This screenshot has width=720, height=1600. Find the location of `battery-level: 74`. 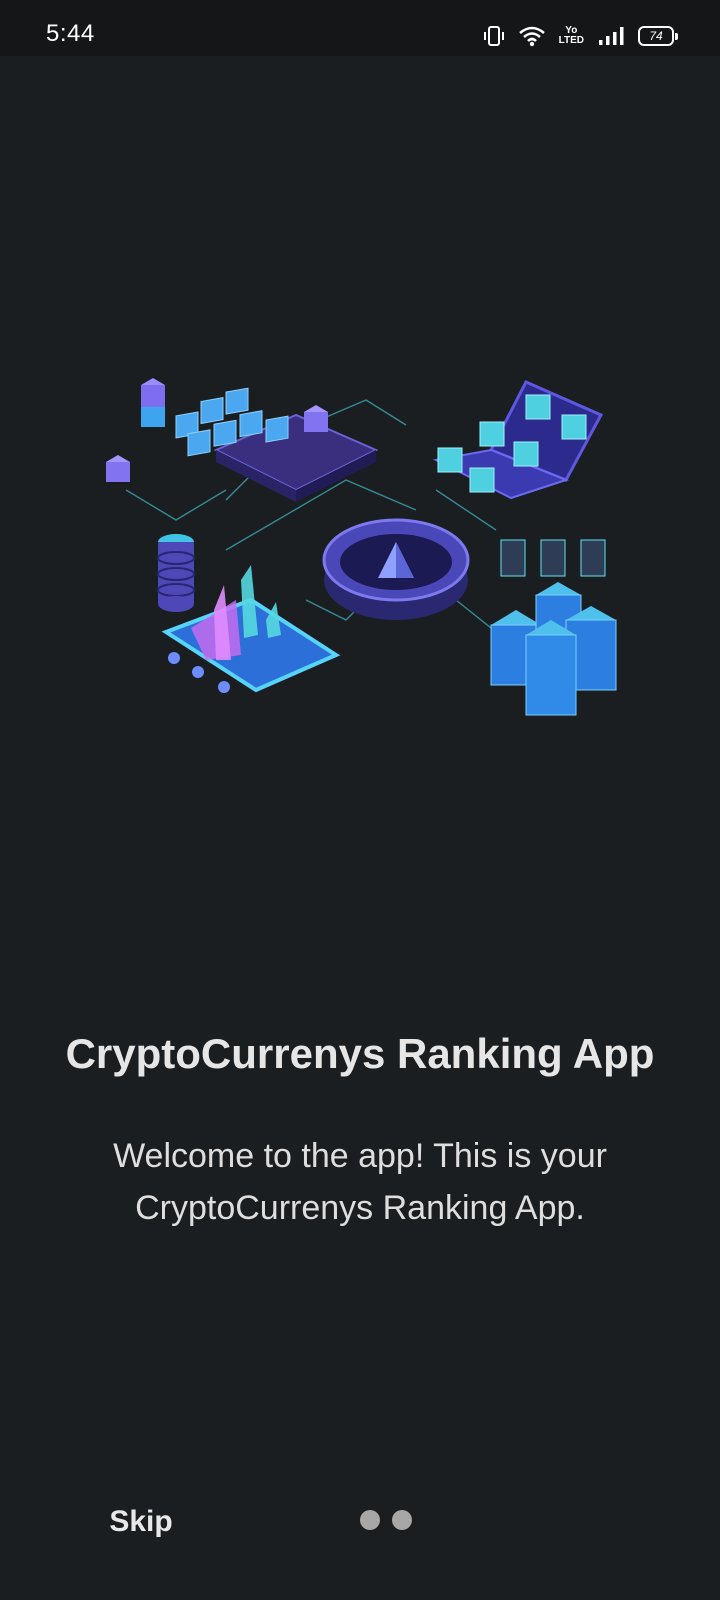

battery-level: 74 is located at coordinates (656, 36).